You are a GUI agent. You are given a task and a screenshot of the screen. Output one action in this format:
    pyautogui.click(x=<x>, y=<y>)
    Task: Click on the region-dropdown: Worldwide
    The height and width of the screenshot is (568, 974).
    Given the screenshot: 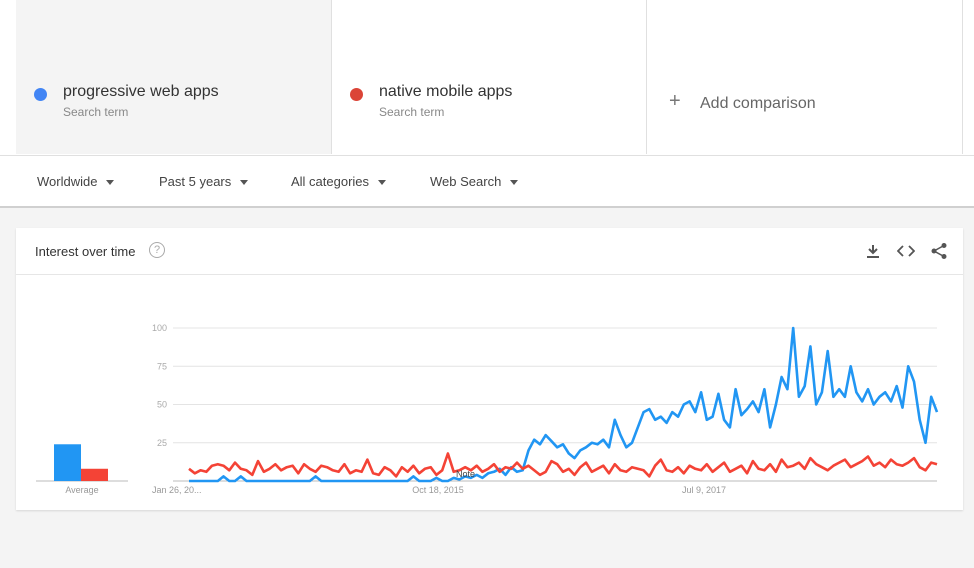 What is the action you would take?
    pyautogui.click(x=76, y=181)
    